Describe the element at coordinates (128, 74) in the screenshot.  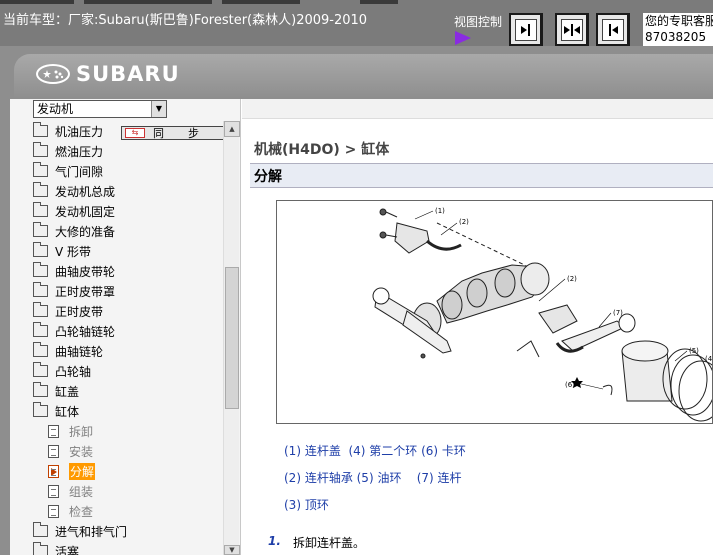
I see `logo-text: SUBARU` at that location.